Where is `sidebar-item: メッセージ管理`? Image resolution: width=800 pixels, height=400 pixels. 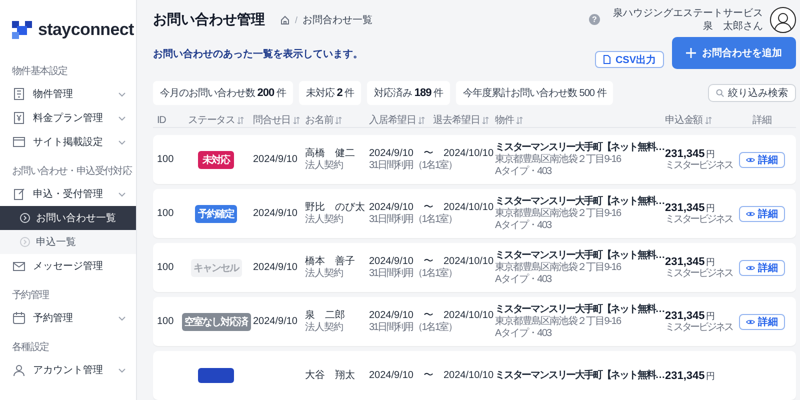
sidebar-item: メッセージ管理 is located at coordinates (68, 266).